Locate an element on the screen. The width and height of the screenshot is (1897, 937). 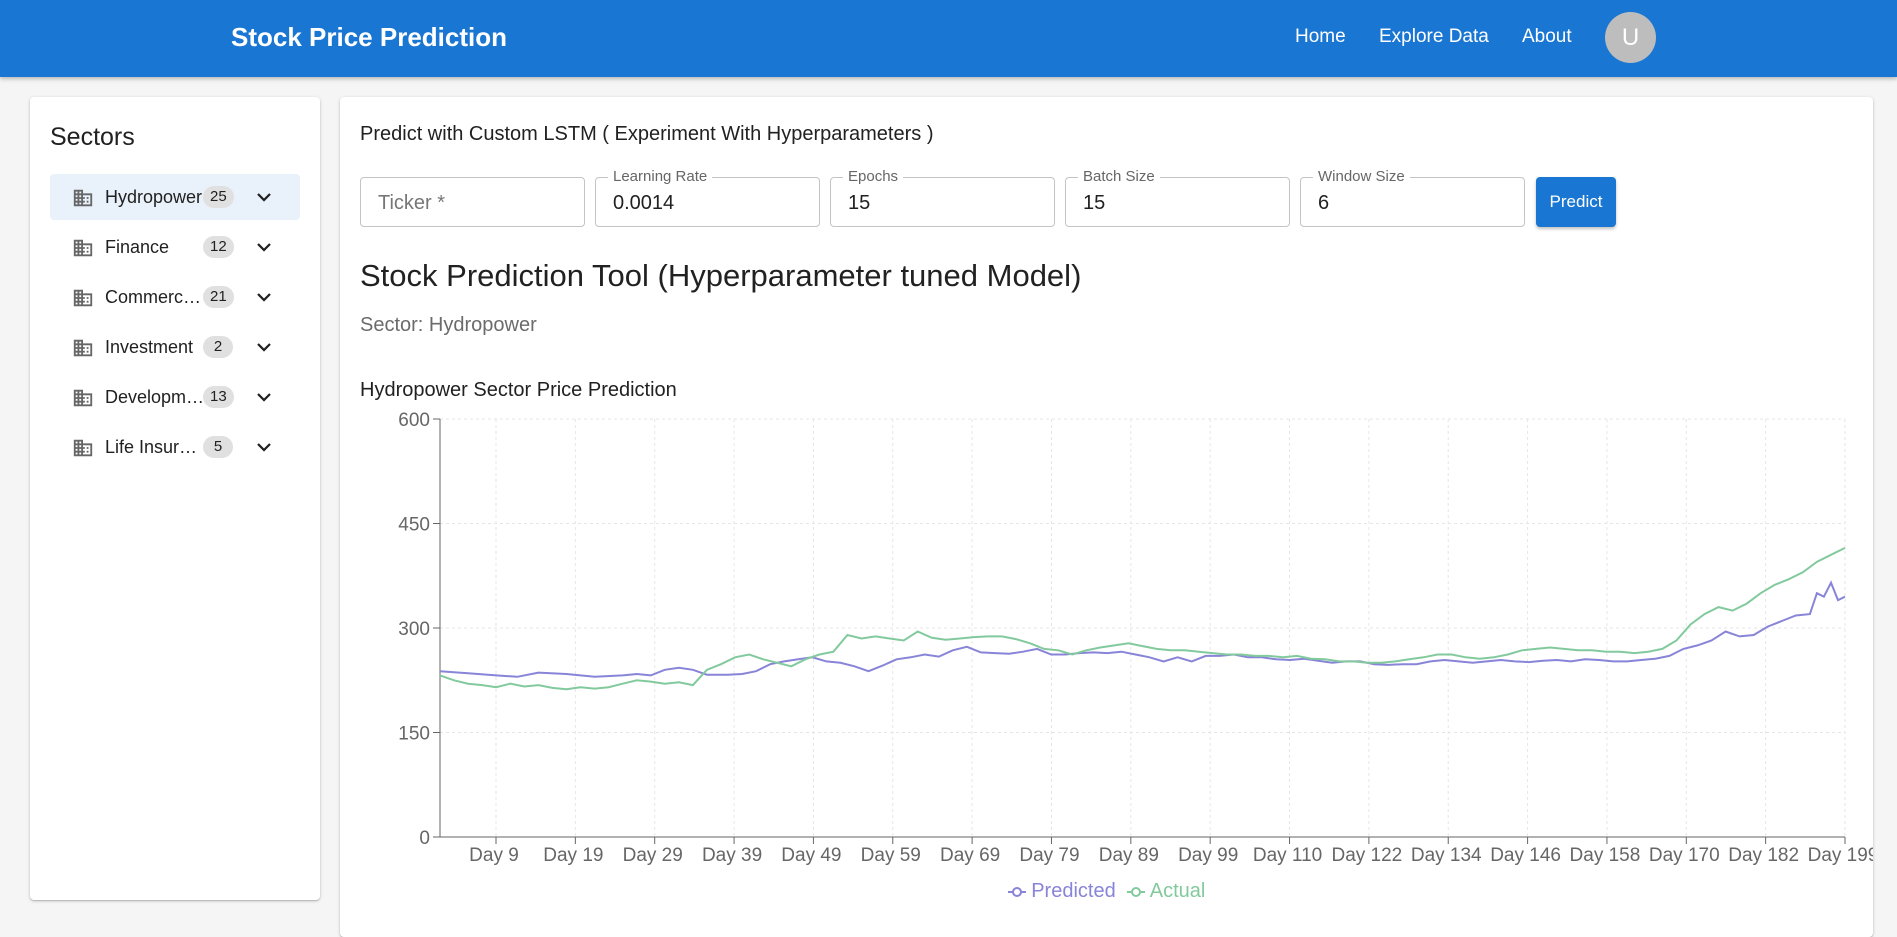
legend-predicted-marker is located at coordinates (1016, 891).